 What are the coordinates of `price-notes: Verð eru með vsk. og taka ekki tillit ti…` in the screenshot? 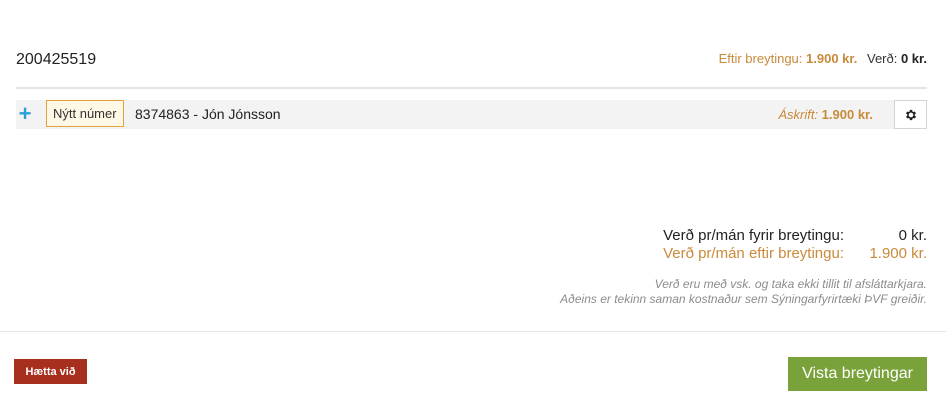 It's located at (743, 292).